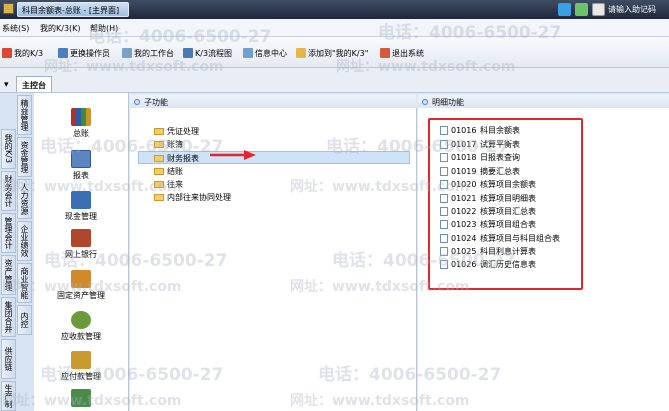 The height and width of the screenshot is (411, 669). Describe the element at coordinates (175, 184) in the screenshot. I see `folder-label: 往来` at that location.